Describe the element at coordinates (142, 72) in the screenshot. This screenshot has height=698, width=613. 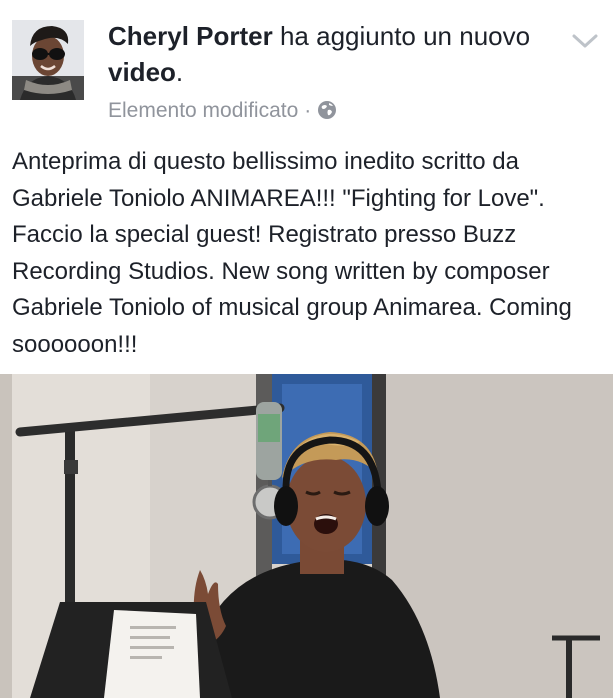
I see `video-link: video` at that location.